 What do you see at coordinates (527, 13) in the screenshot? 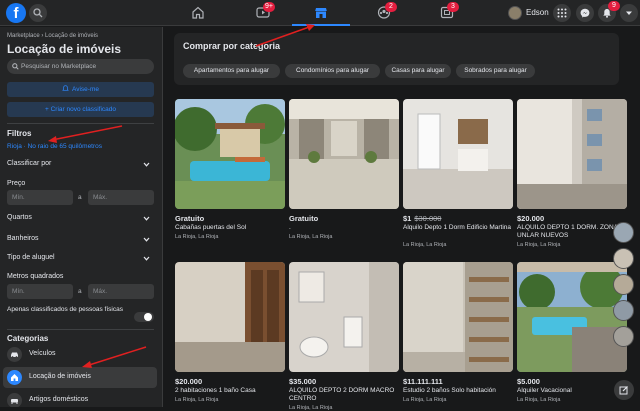
I see `profile-button: Edson` at bounding box center [527, 13].